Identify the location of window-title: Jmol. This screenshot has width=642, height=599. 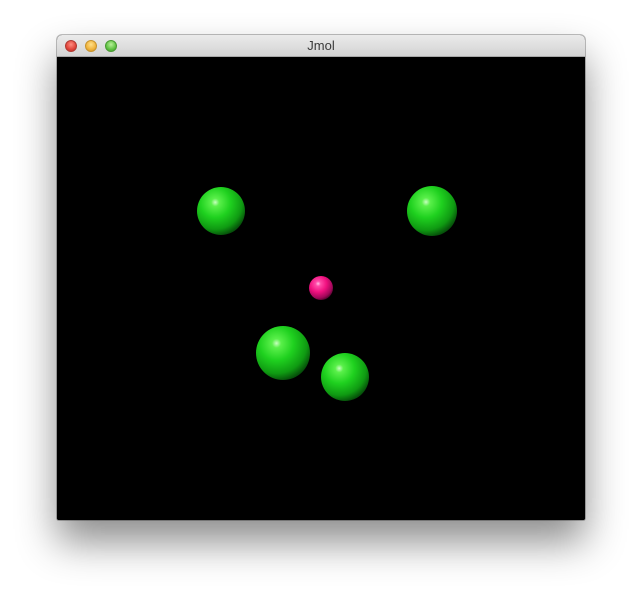
(321, 45).